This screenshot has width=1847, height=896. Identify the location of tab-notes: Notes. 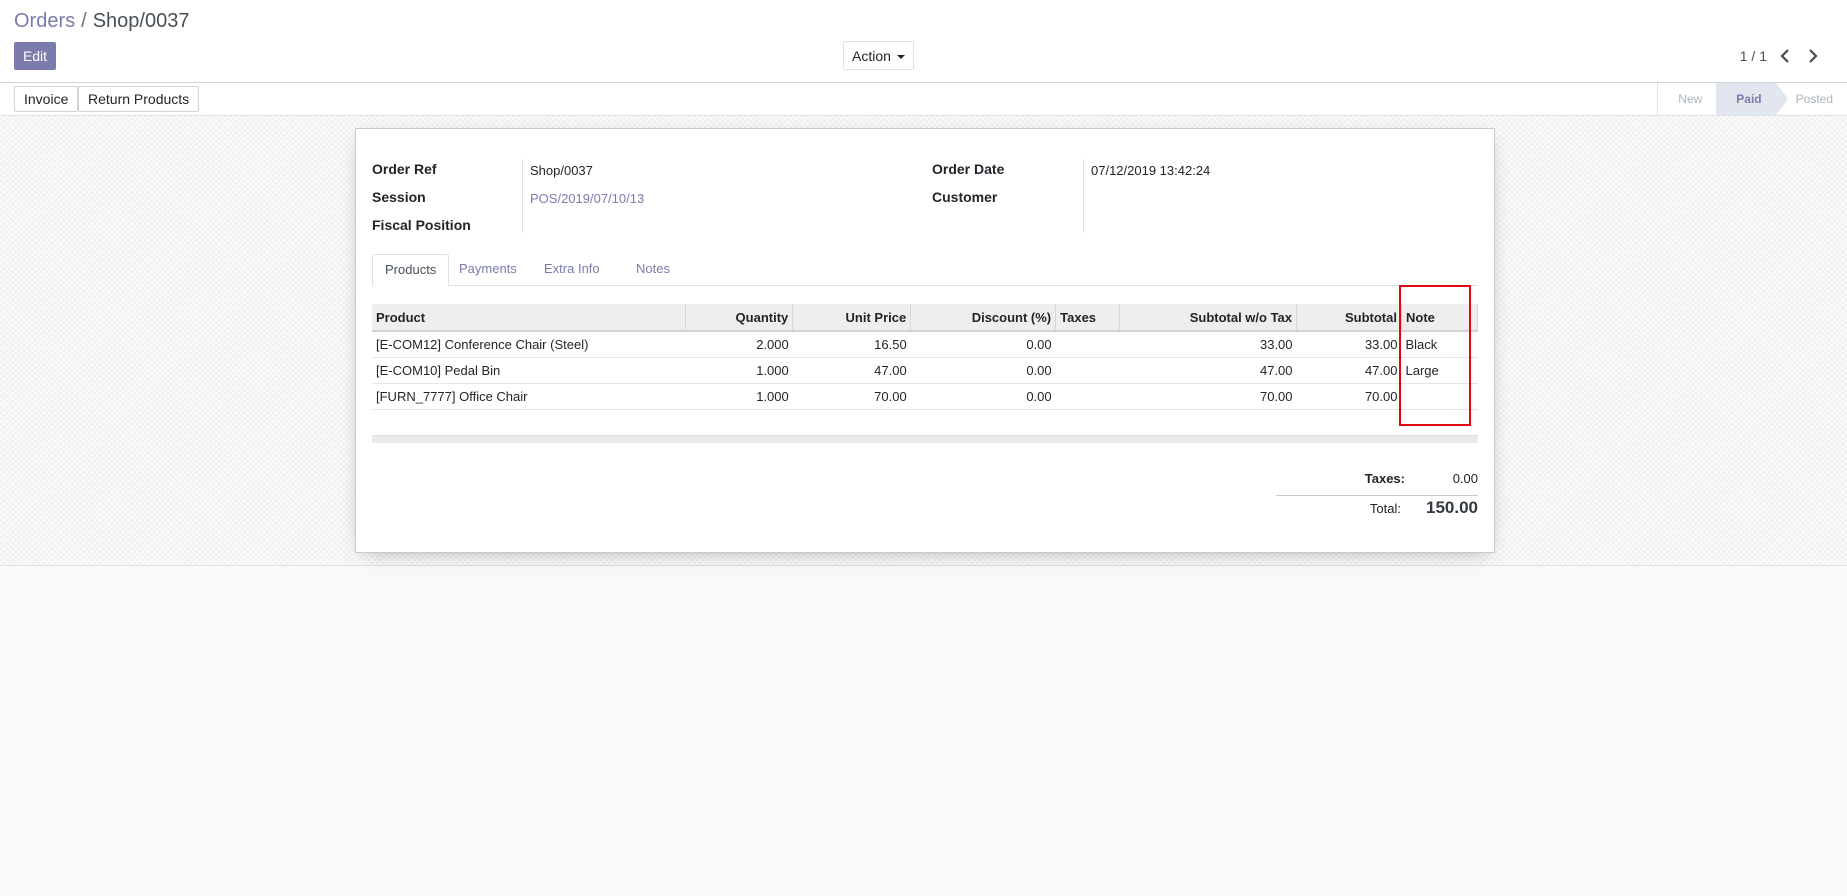
(653, 269).